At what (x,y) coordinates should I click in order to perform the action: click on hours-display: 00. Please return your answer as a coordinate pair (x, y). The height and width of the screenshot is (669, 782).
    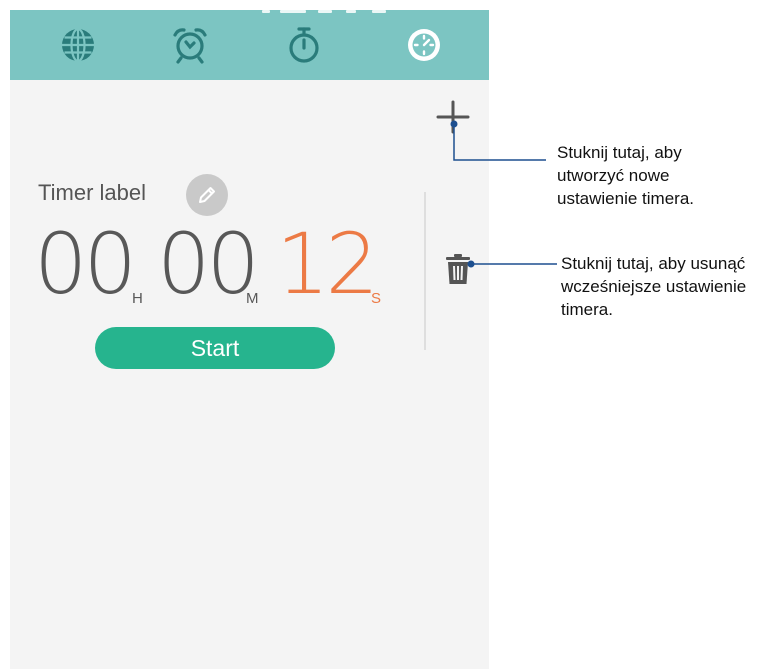
    Looking at the image, I should click on (85, 264).